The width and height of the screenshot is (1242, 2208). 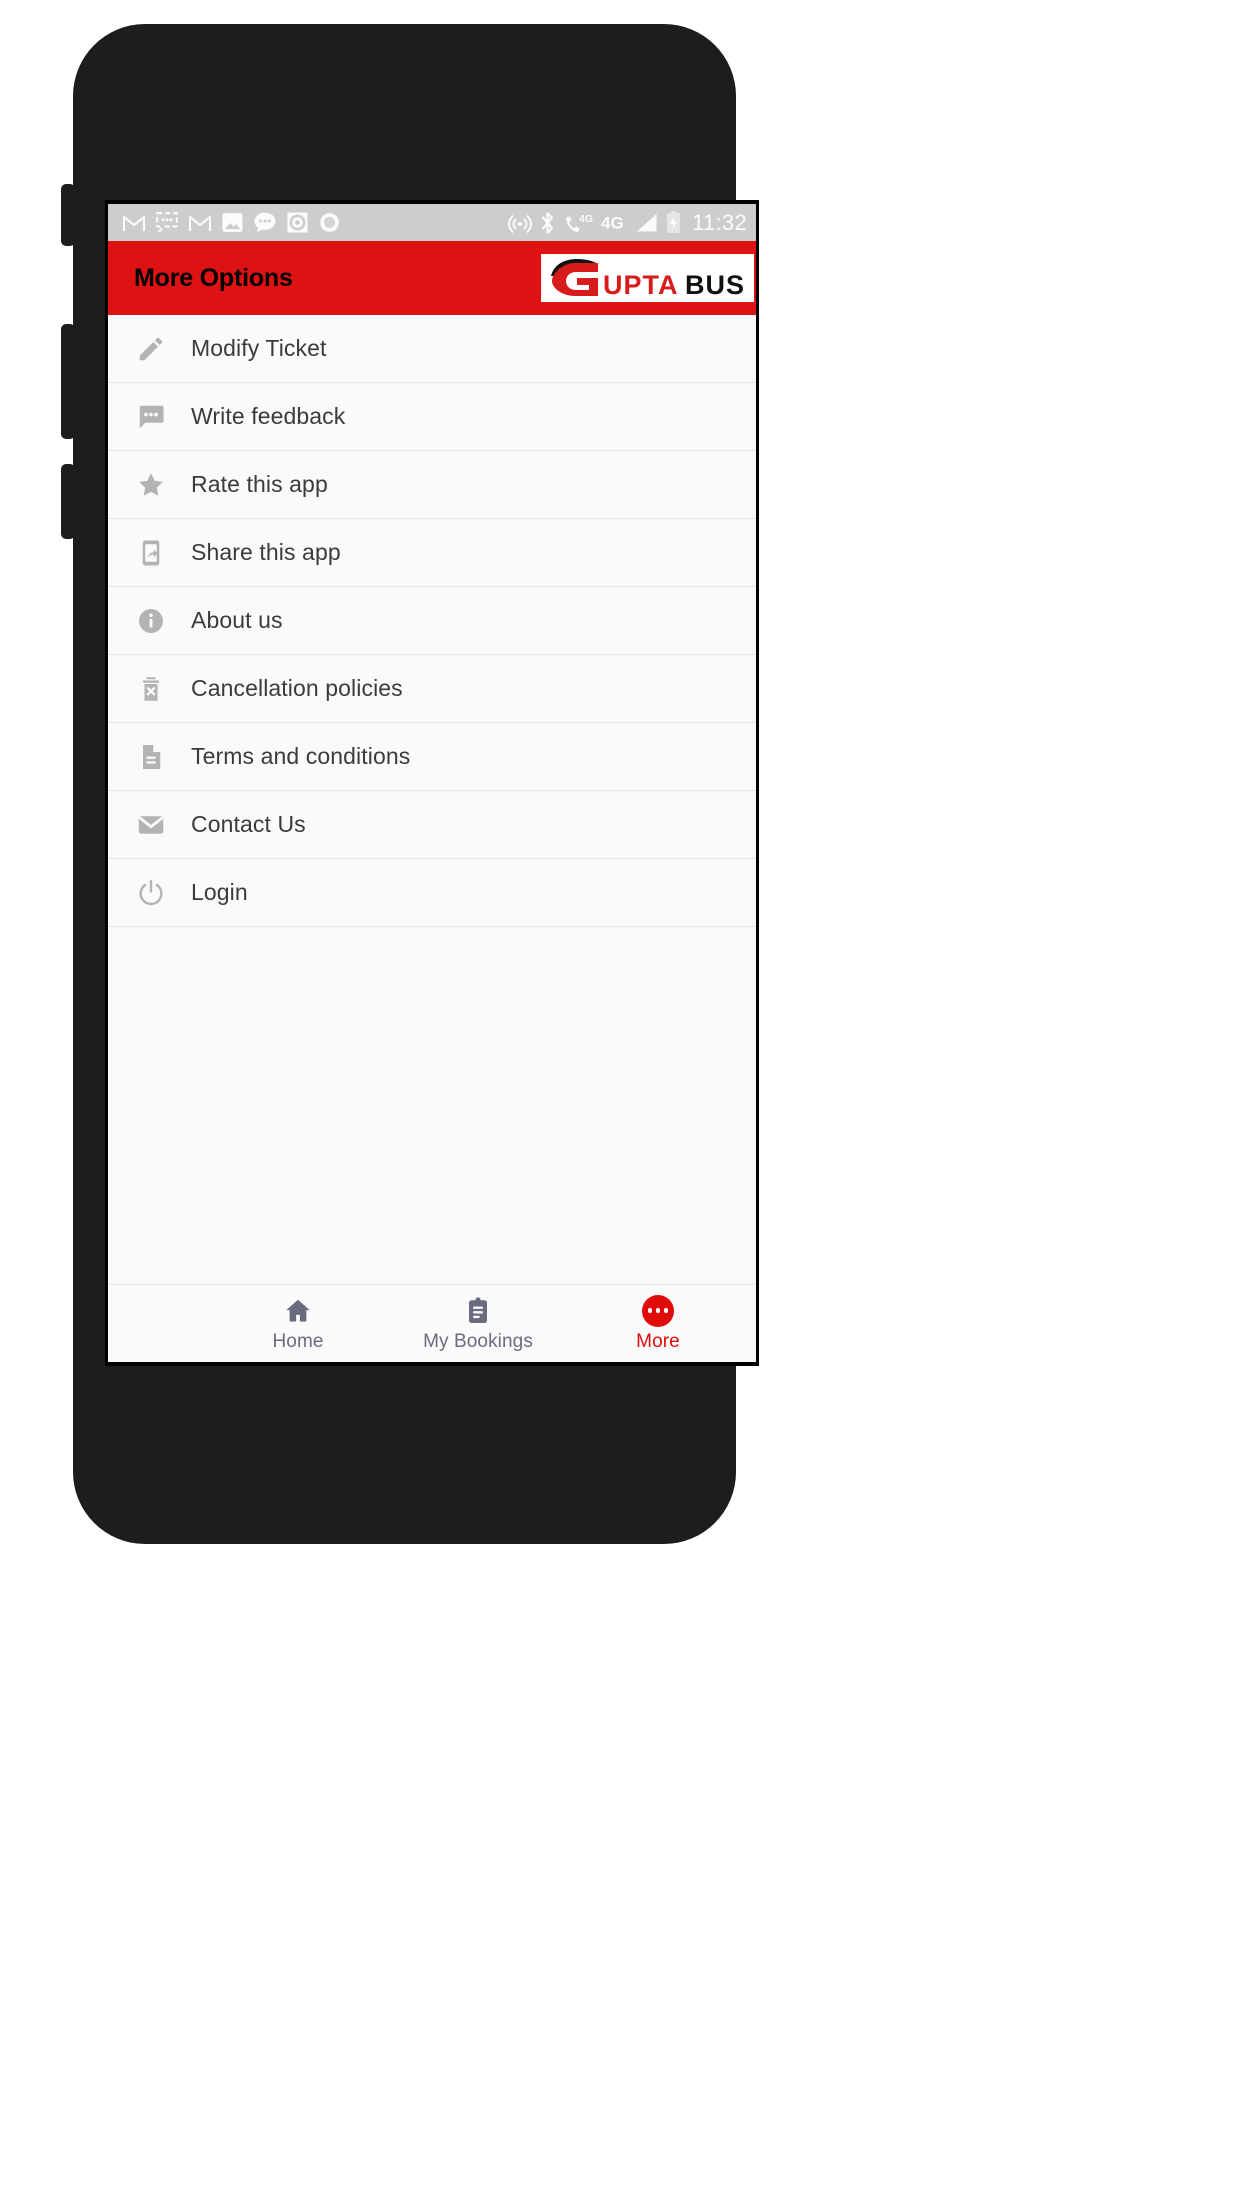 I want to click on menu-item-label: Terms and conditions, so click(x=301, y=756).